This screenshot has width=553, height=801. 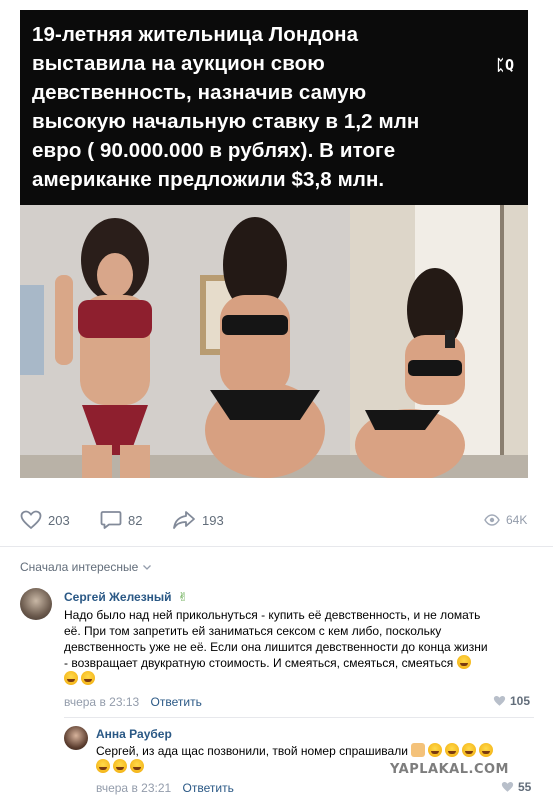 What do you see at coordinates (45, 520) in the screenshot?
I see `like-button: 203` at bounding box center [45, 520].